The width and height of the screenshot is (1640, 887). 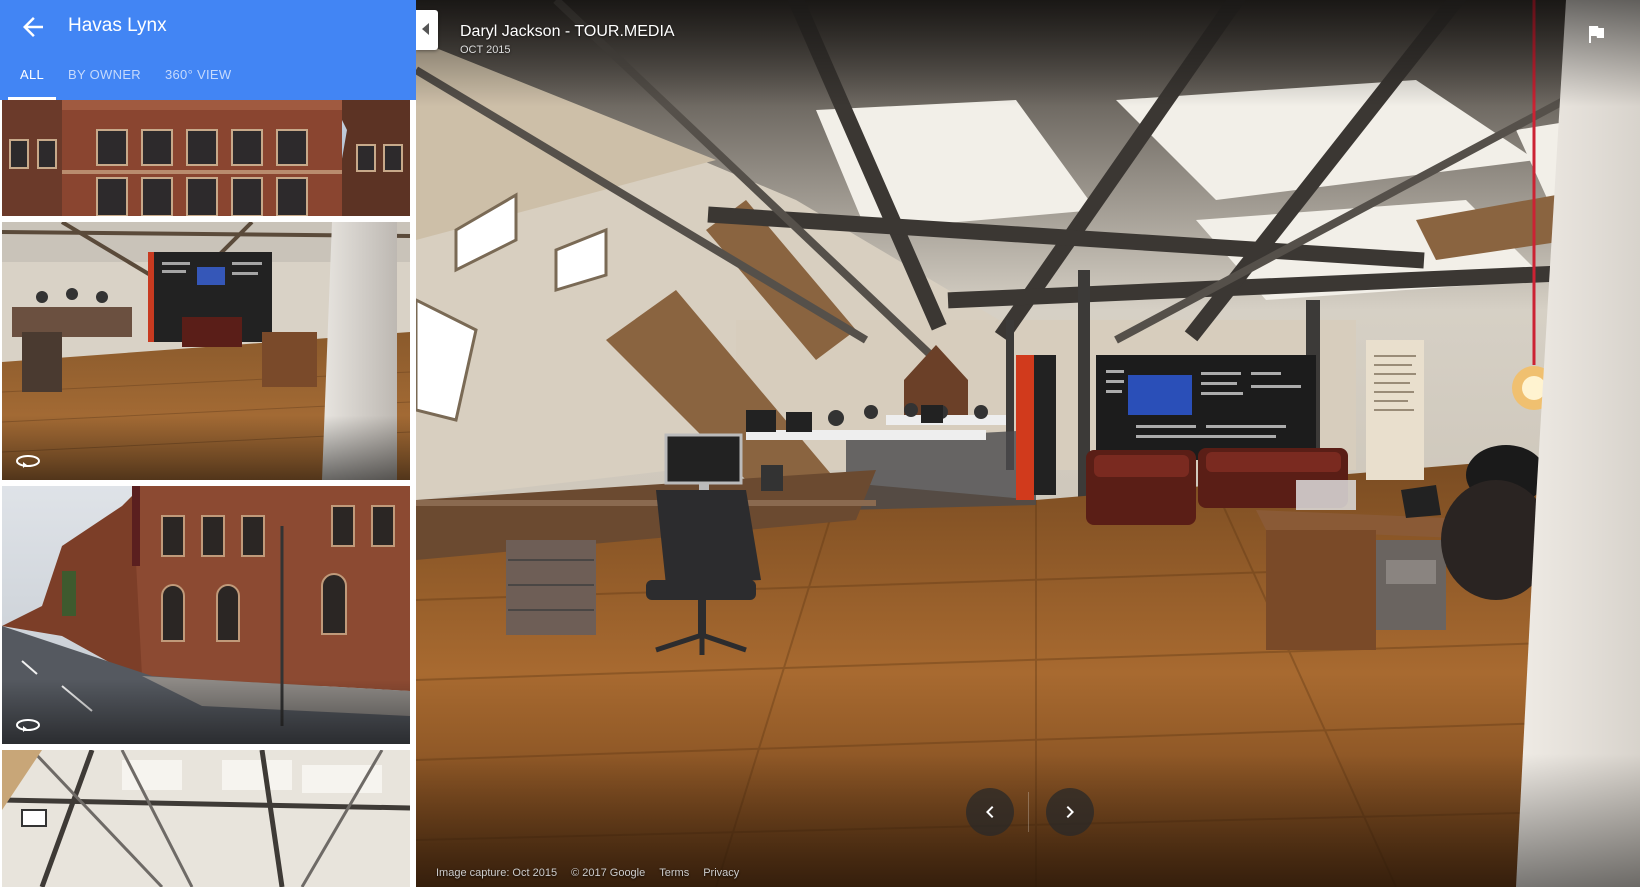 I want to click on collapse-panel-button, so click(x=427, y=30).